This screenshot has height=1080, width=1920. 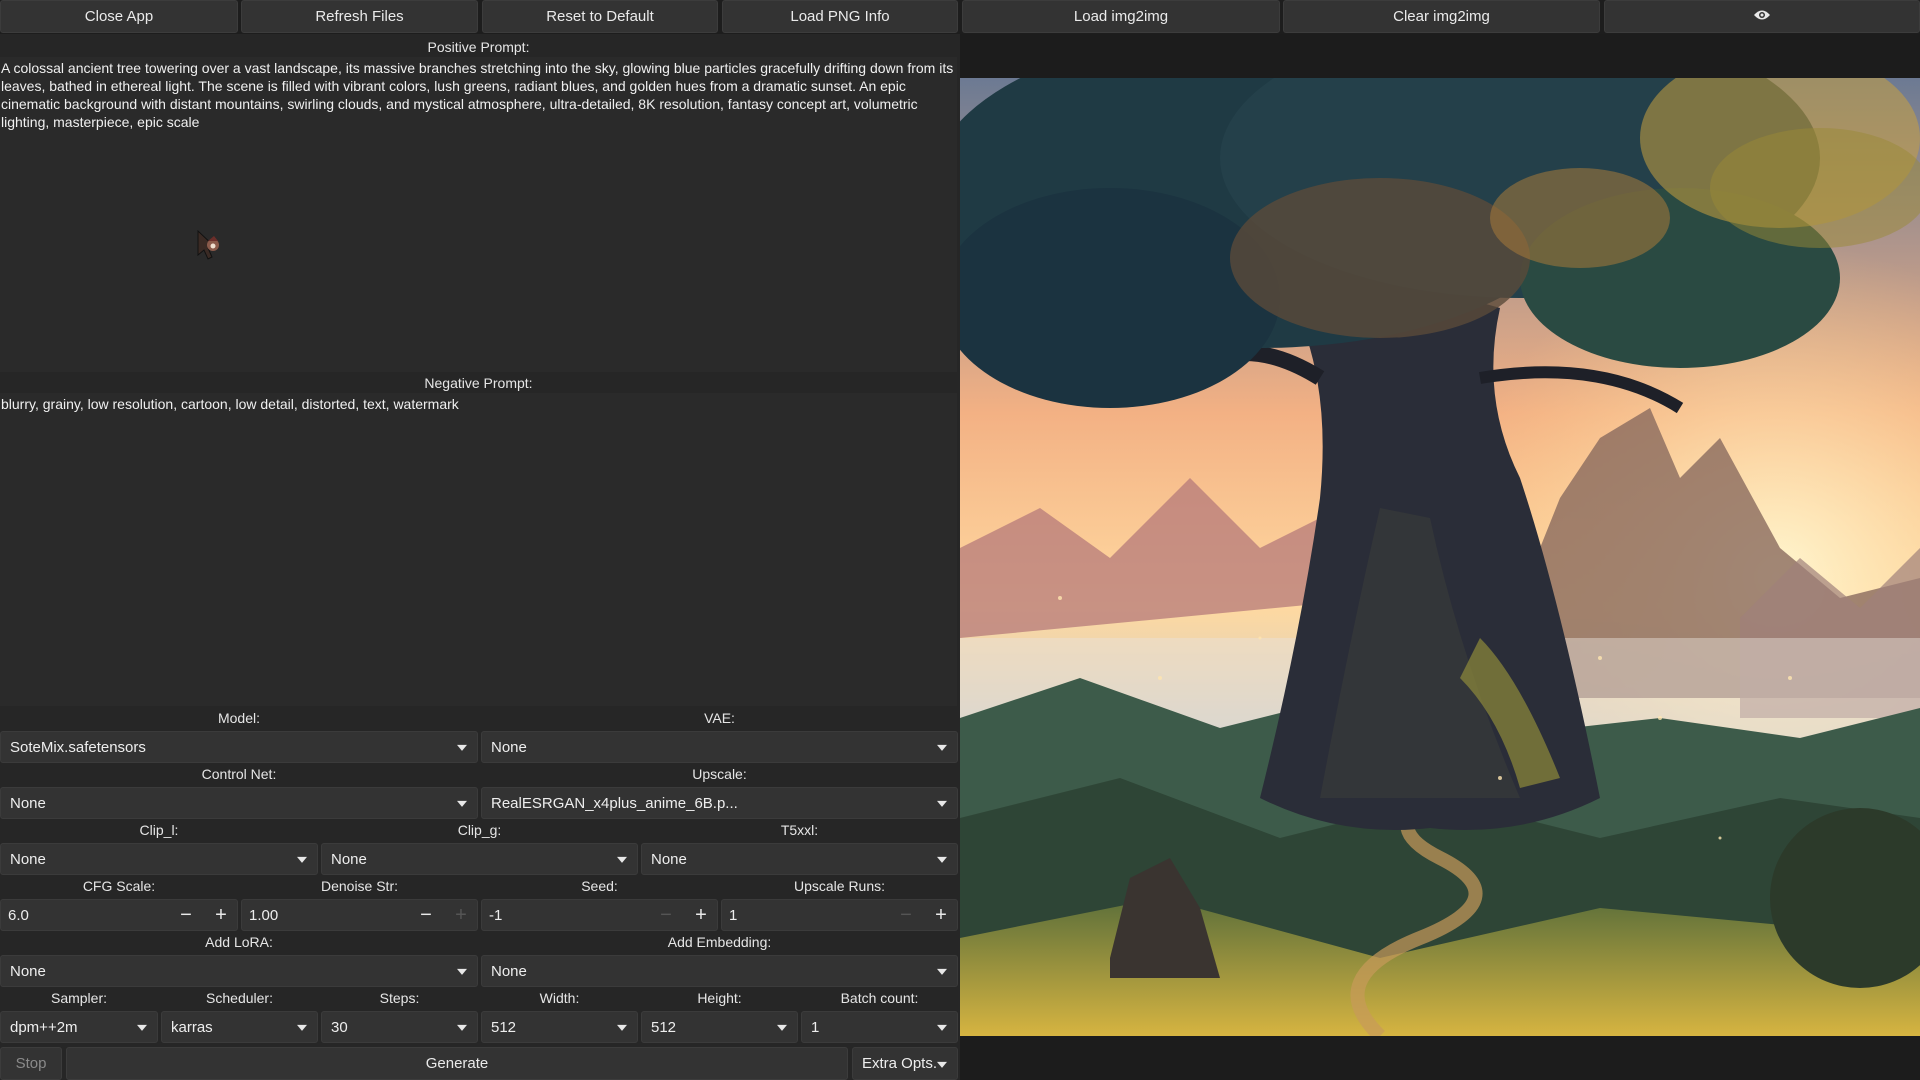 I want to click on seed-spinbox: -1 − +, so click(x=599, y=915).